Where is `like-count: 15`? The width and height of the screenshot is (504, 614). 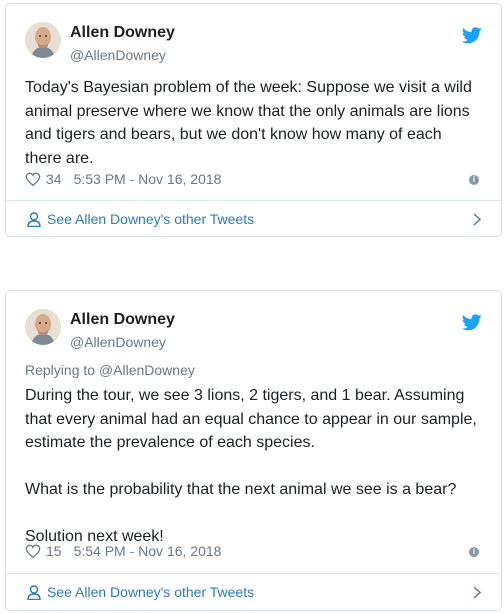 like-count: 15 is located at coordinates (54, 551).